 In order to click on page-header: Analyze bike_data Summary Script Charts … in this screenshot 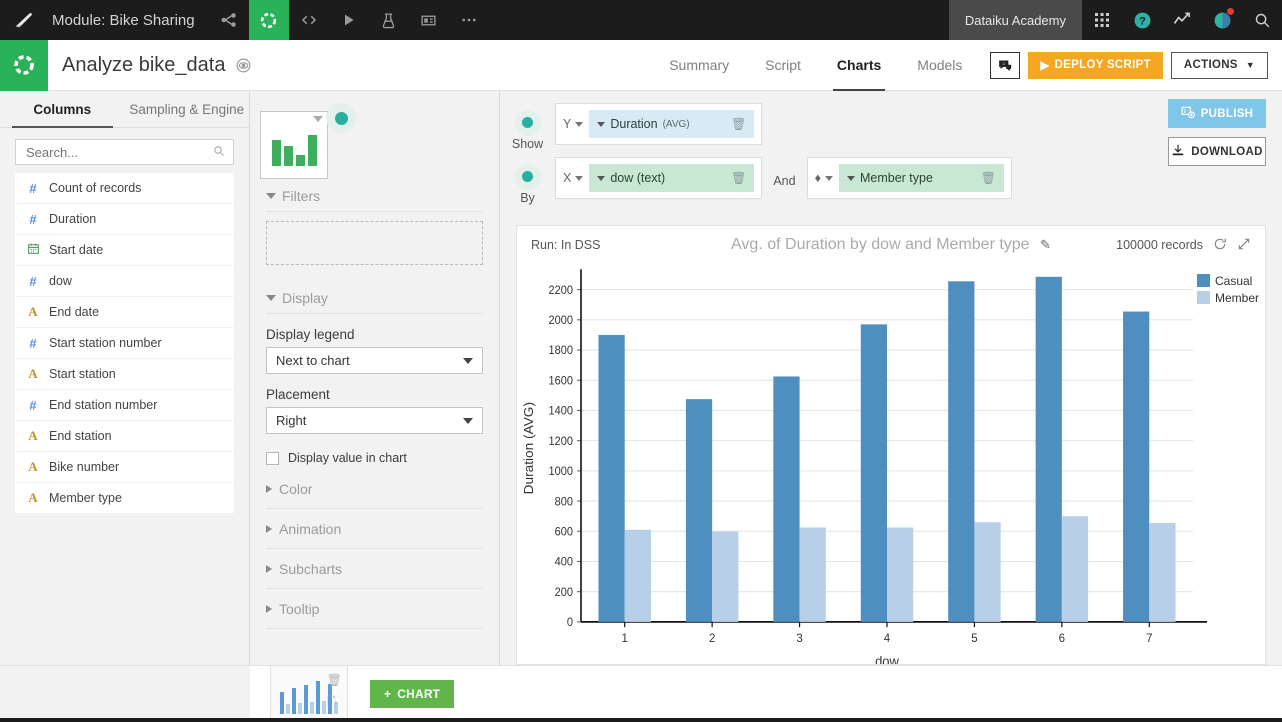, I will do `click(641, 65)`.